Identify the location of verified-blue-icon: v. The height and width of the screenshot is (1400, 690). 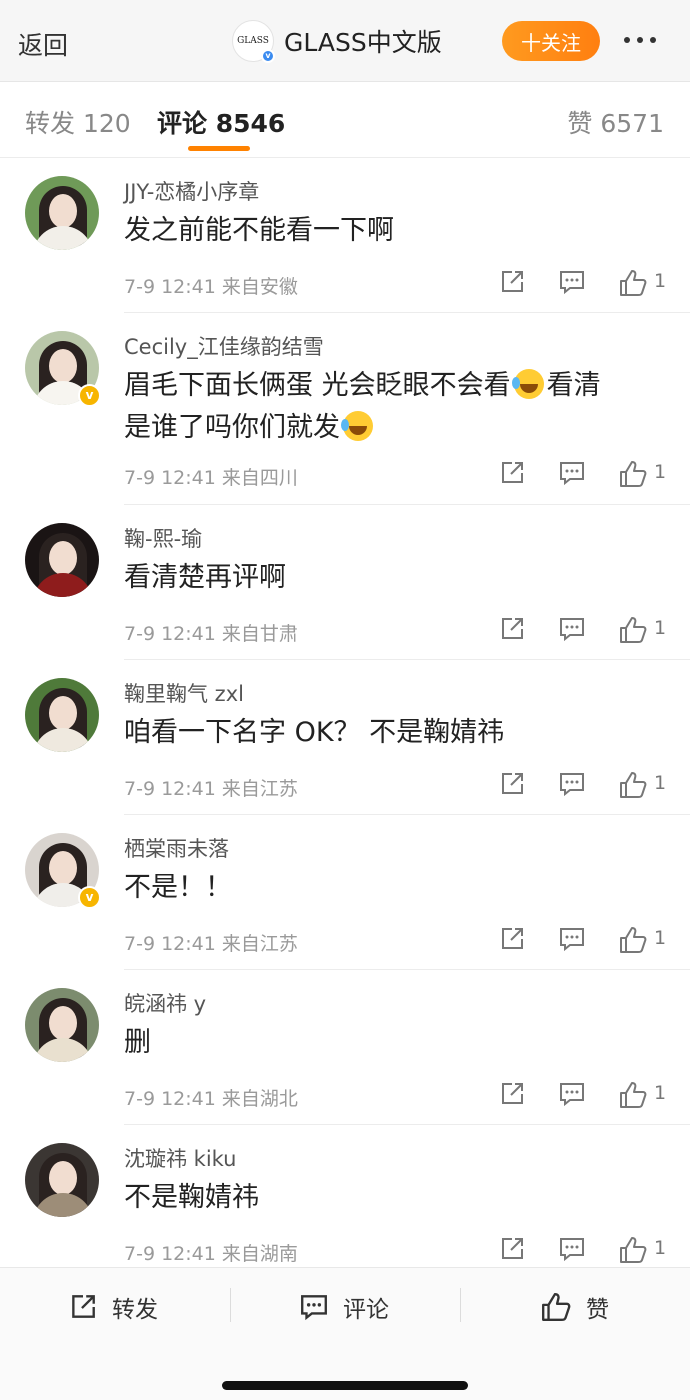
(268, 56).